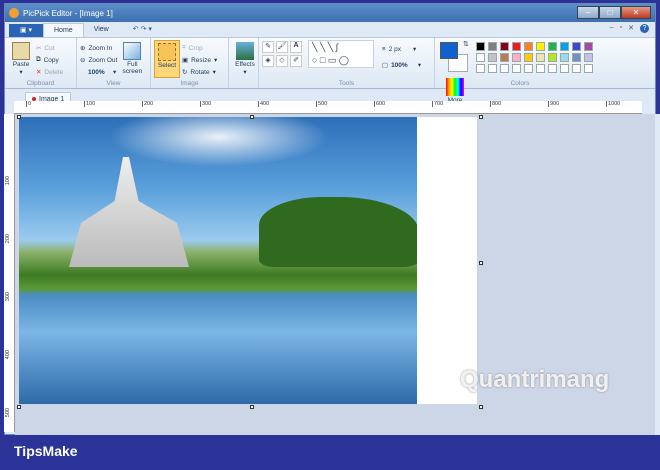 The height and width of the screenshot is (470, 660). What do you see at coordinates (183, 47) in the screenshot?
I see `crop-icon: ⌗` at bounding box center [183, 47].